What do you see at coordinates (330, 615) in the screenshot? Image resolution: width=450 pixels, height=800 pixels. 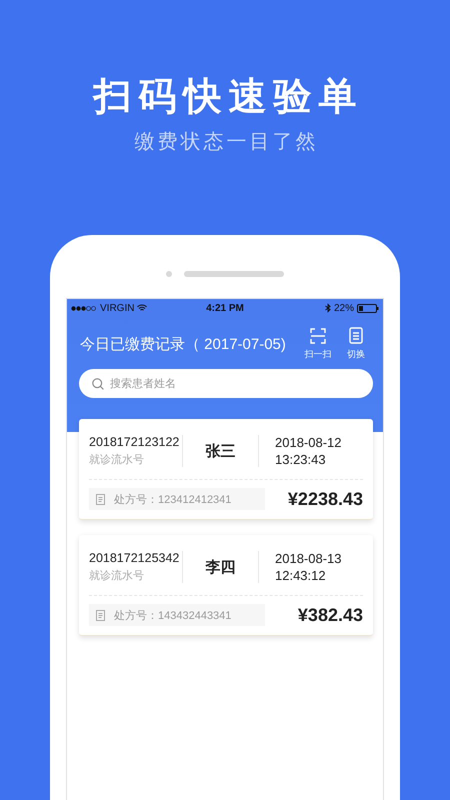 I see `payment-amount: ¥382.43` at bounding box center [330, 615].